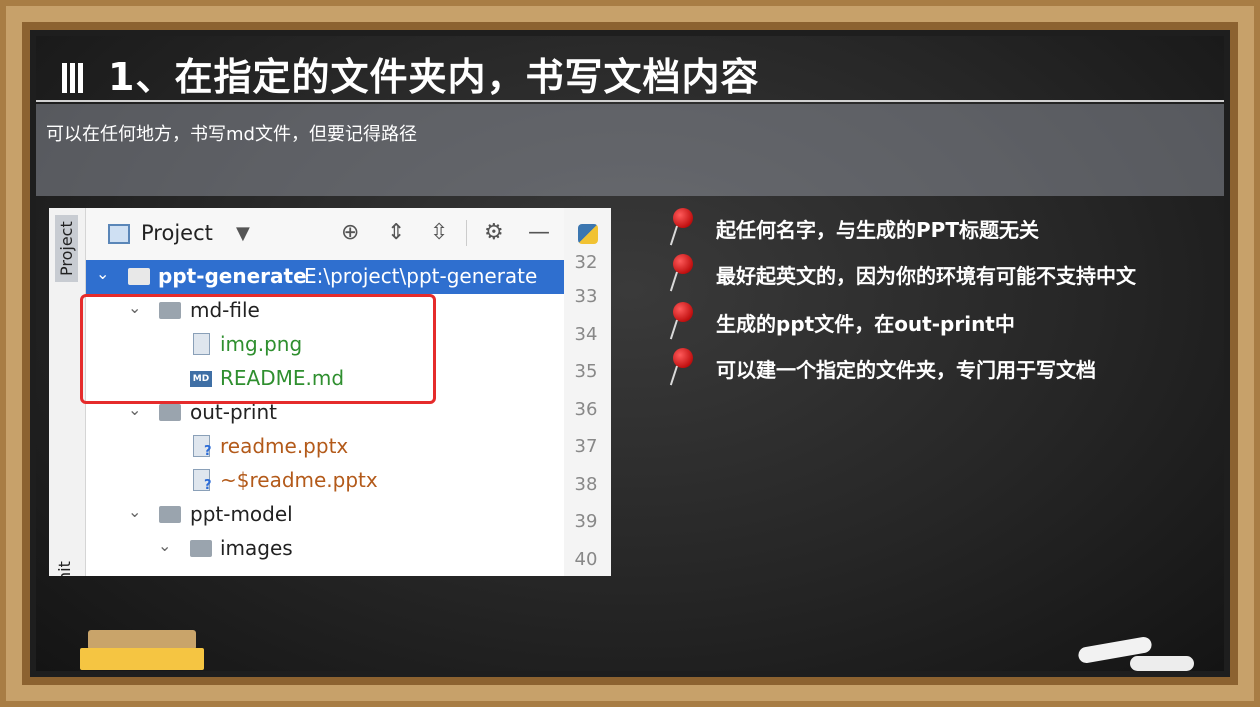 The height and width of the screenshot is (707, 1260). What do you see at coordinates (1162, 663) in the screenshot?
I see `chalk-stick` at bounding box center [1162, 663].